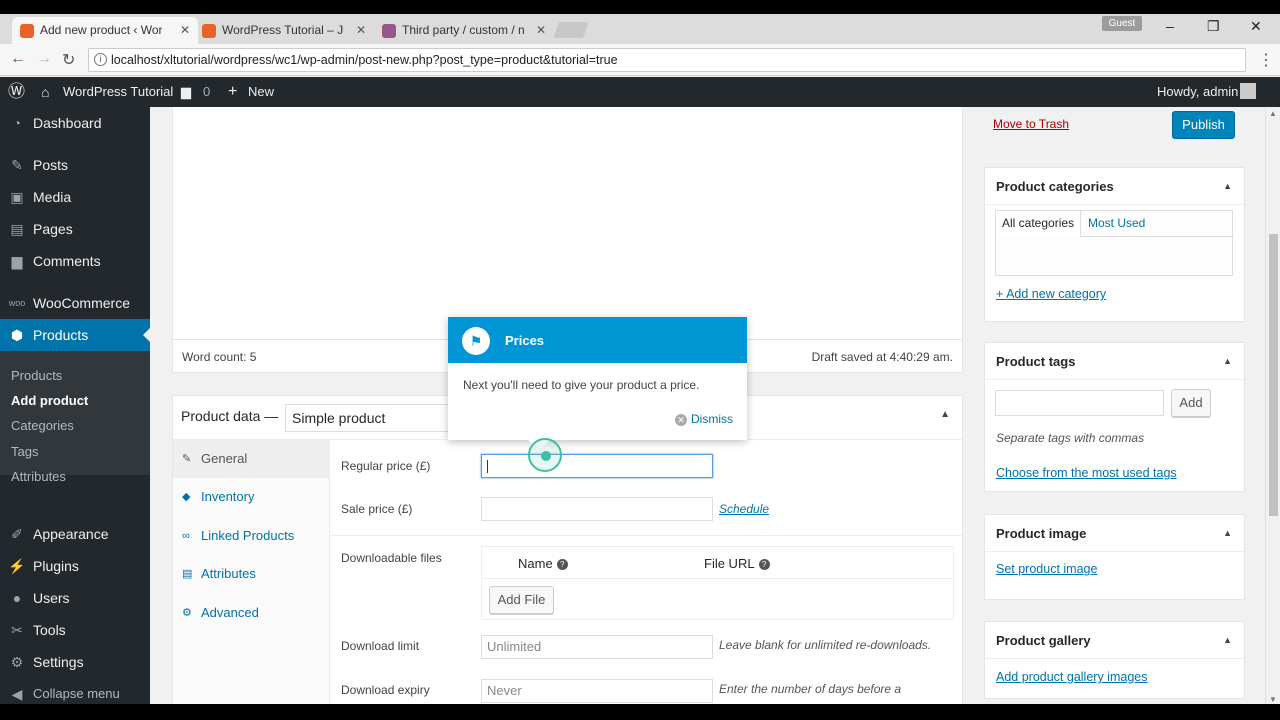  I want to click on submenu-item-categories: Categories, so click(42, 425).